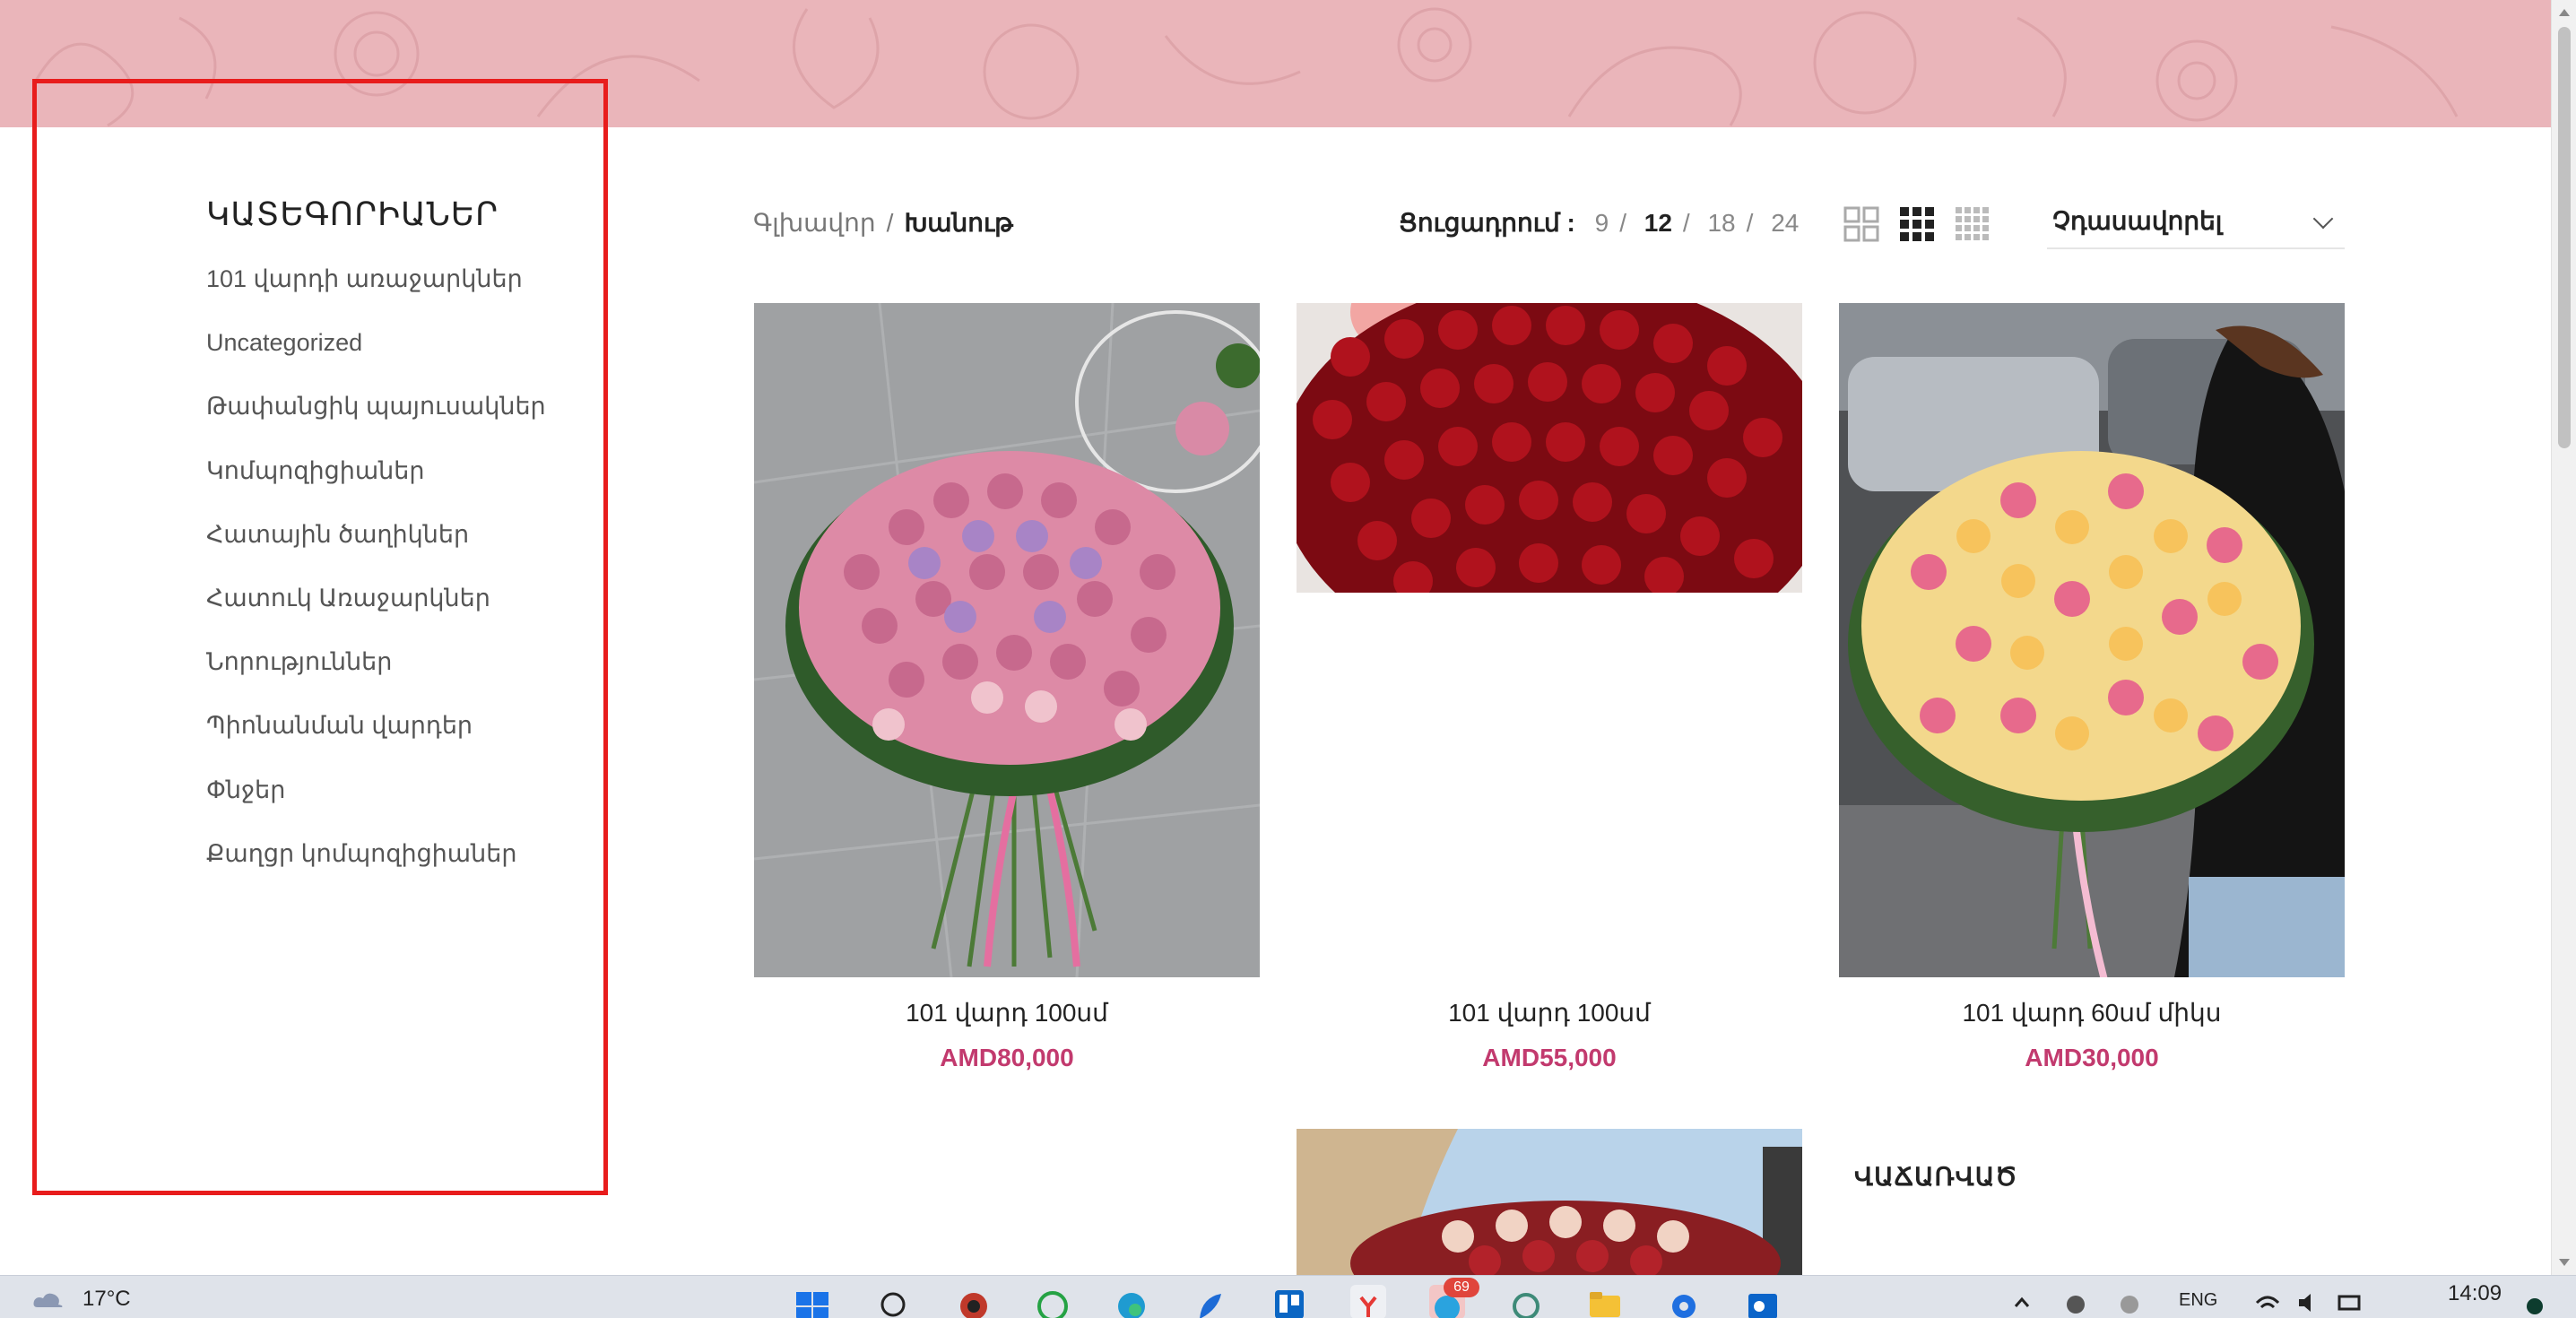  I want to click on windows-start-icon, so click(812, 1302).